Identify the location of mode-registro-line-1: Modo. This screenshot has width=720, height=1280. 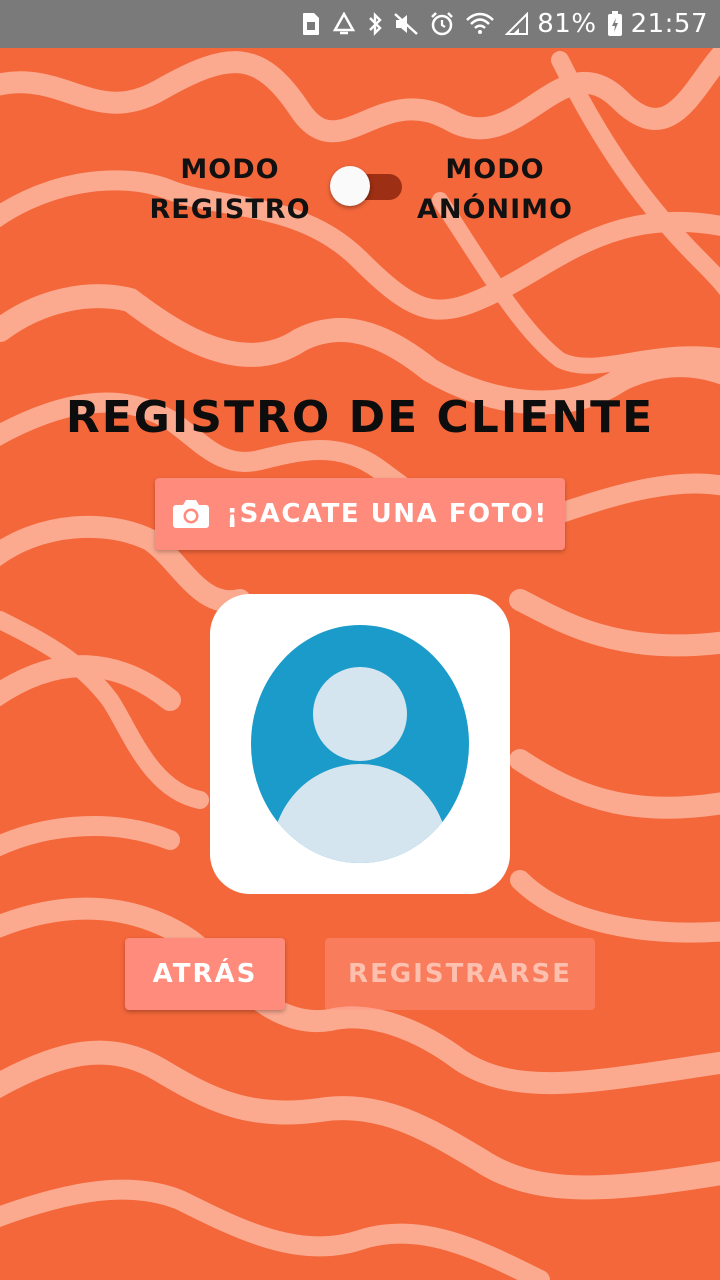
(230, 169).